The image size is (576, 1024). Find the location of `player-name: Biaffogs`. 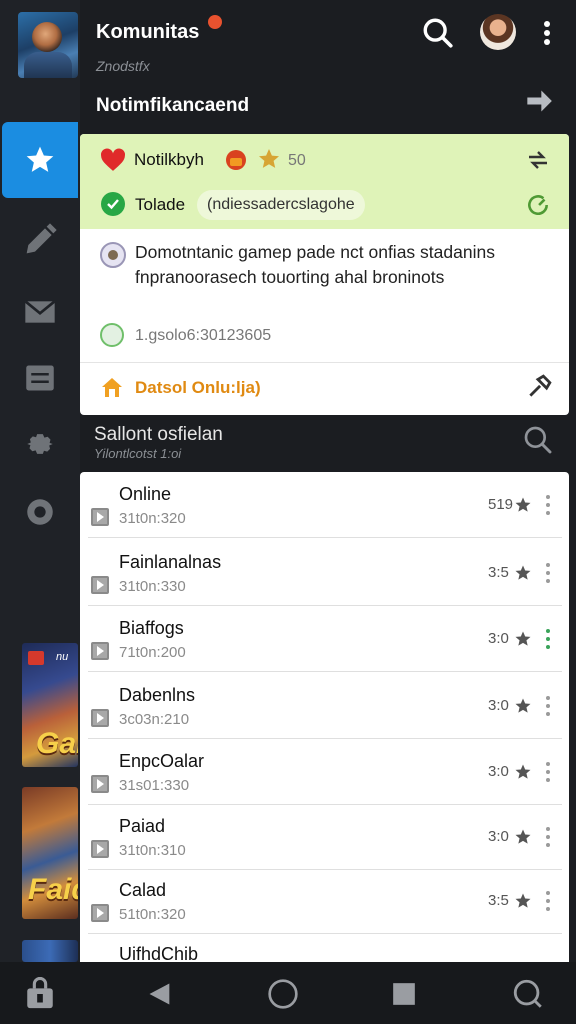

player-name: Biaffogs is located at coordinates (151, 628).